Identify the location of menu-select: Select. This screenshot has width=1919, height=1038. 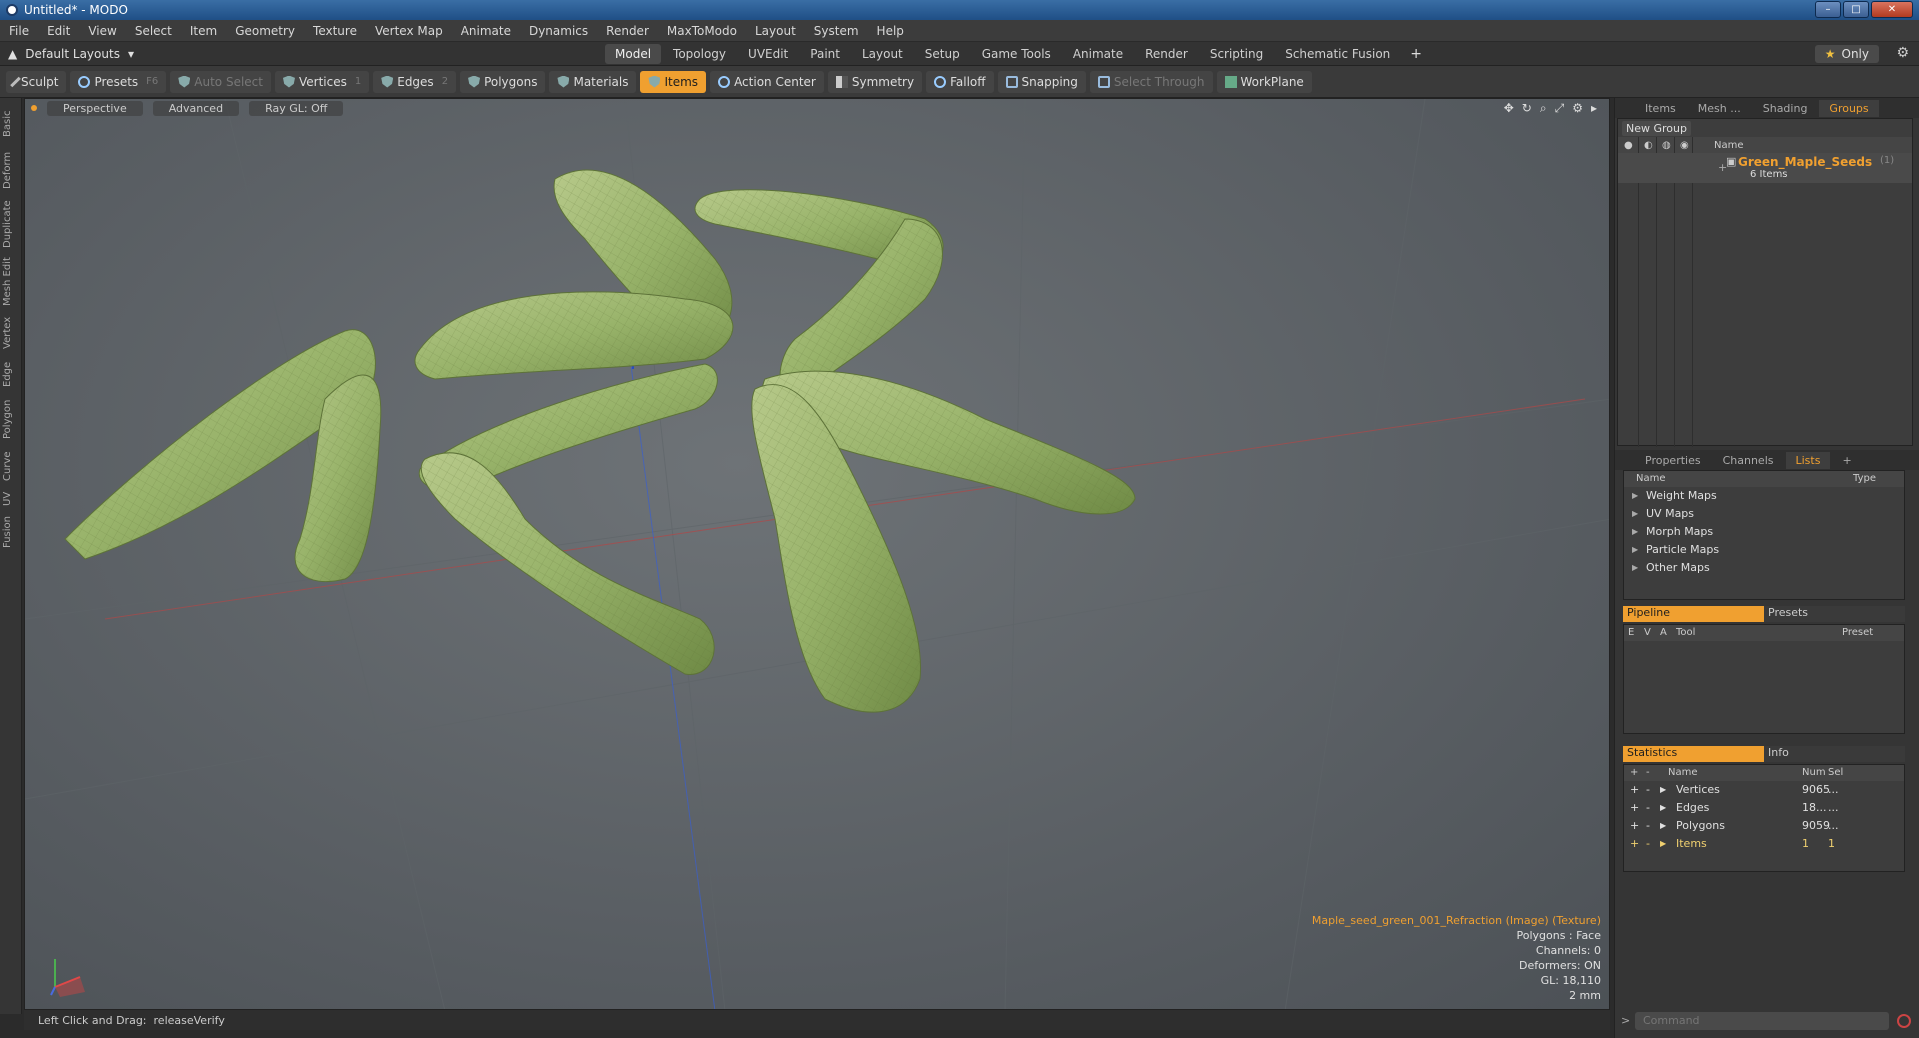
(153, 31).